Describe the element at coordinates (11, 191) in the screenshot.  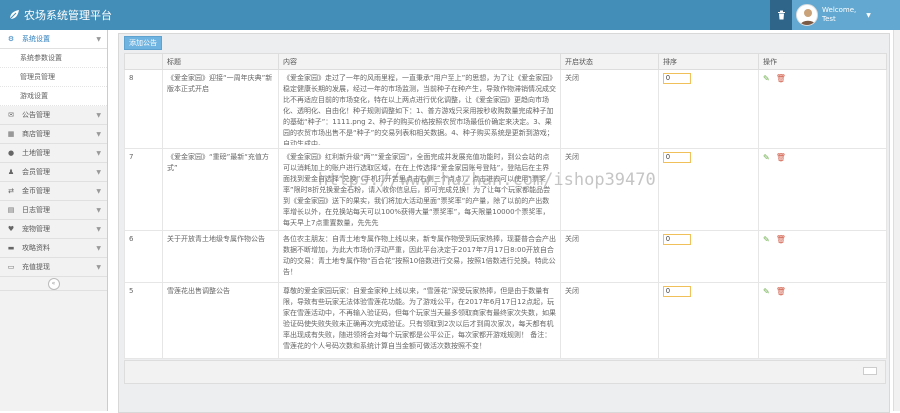
I see `exchange-icon: ⇄` at that location.